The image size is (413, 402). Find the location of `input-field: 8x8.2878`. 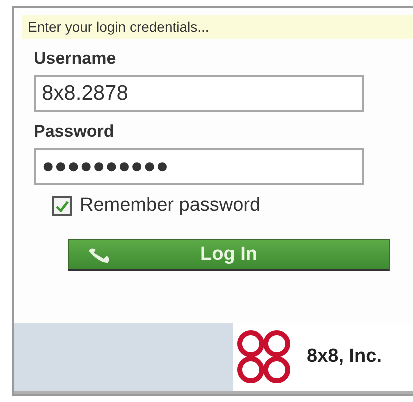

input-field: 8x8.2878 is located at coordinates (199, 93).